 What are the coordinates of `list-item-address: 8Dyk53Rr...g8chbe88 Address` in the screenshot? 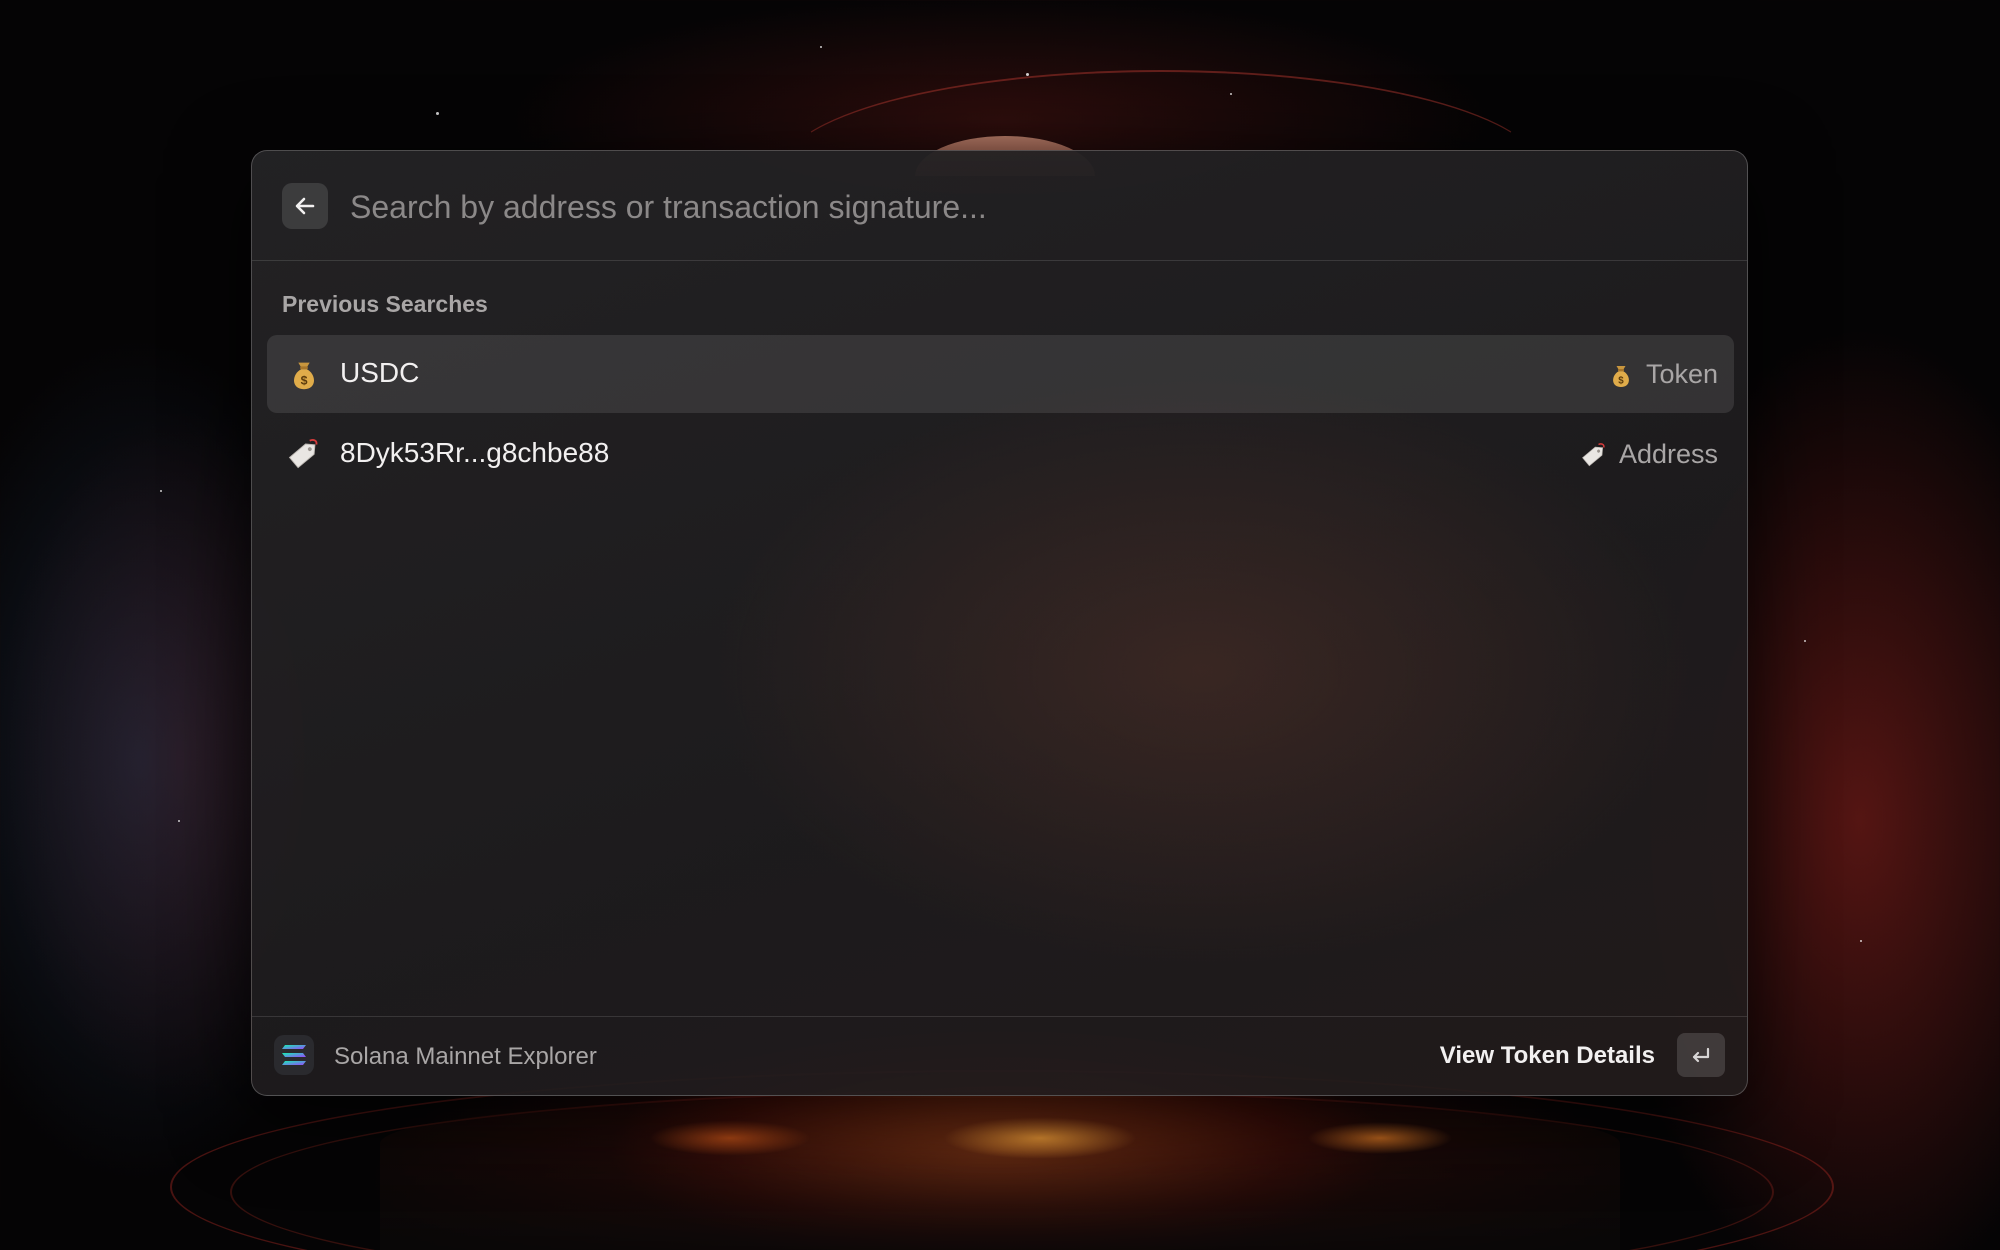 It's located at (1000, 454).